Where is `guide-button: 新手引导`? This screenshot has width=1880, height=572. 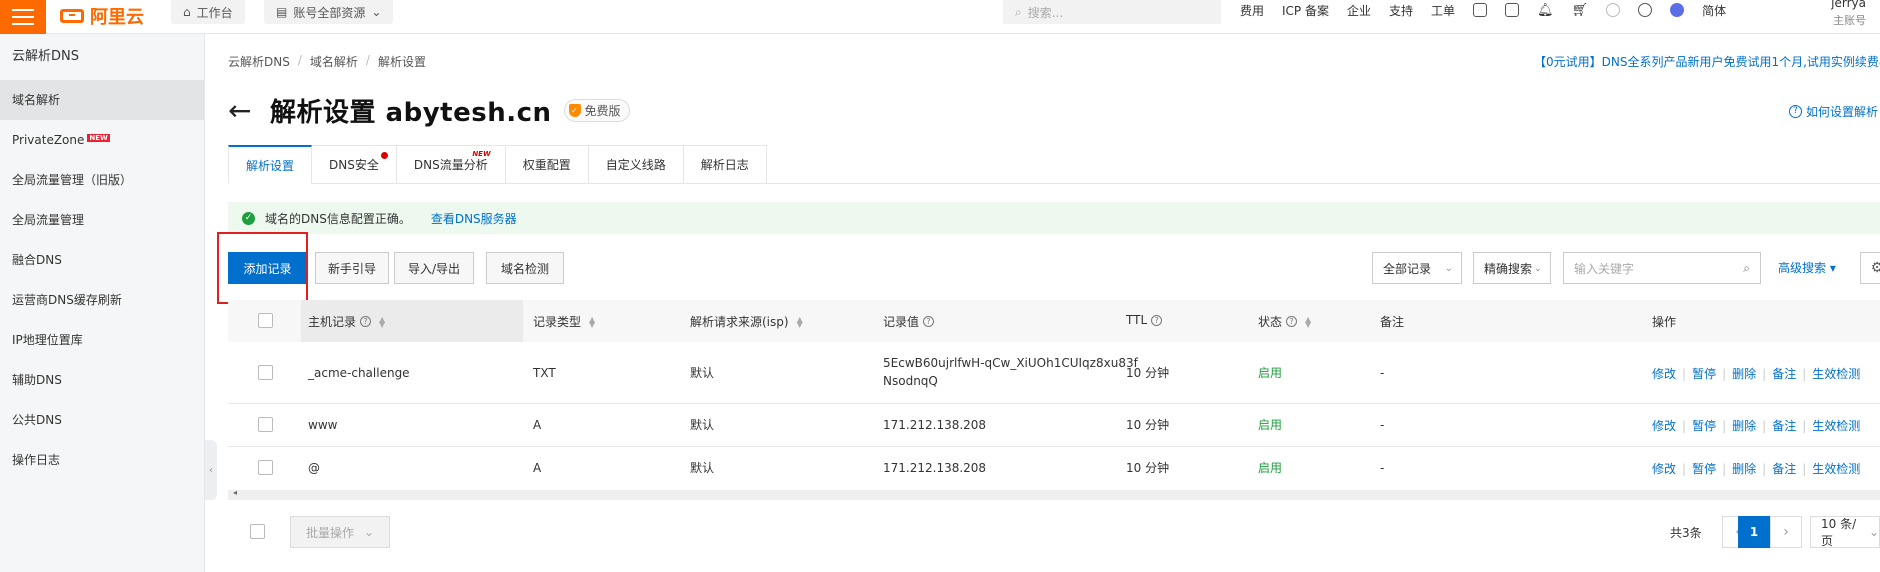 guide-button: 新手引导 is located at coordinates (352, 268).